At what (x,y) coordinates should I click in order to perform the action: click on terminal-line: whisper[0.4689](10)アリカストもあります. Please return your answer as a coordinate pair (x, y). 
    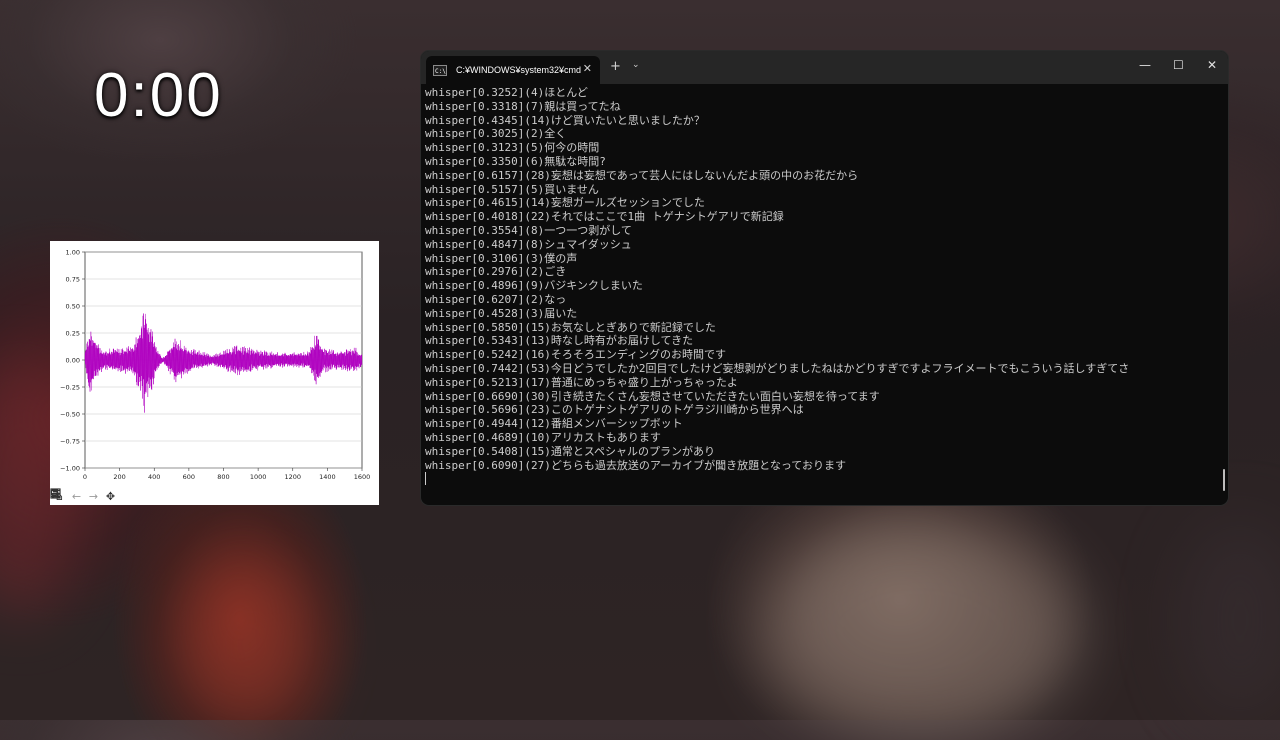
    Looking at the image, I should click on (543, 437).